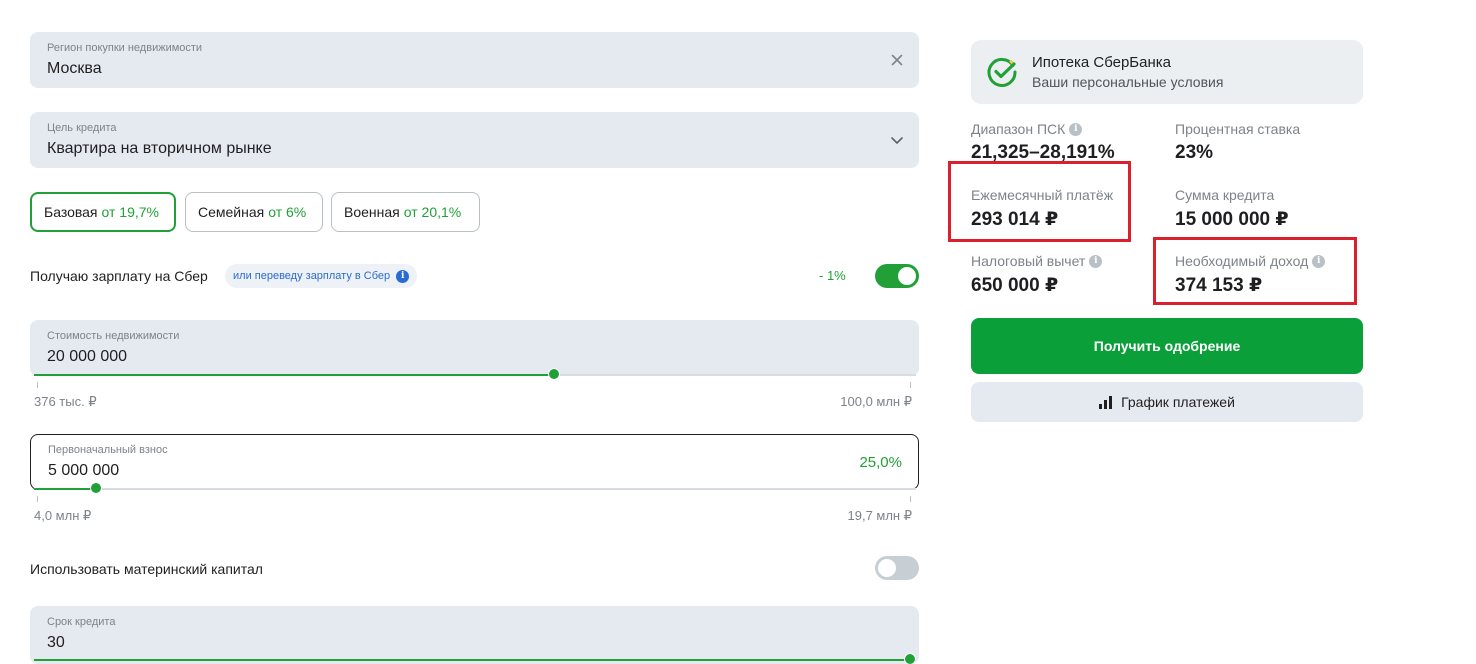 Image resolution: width=1476 pixels, height=664 pixels. What do you see at coordinates (474, 462) in the screenshot?
I see `down-payment-field: Первоначальный взнос 5 000 000 25,0%` at bounding box center [474, 462].